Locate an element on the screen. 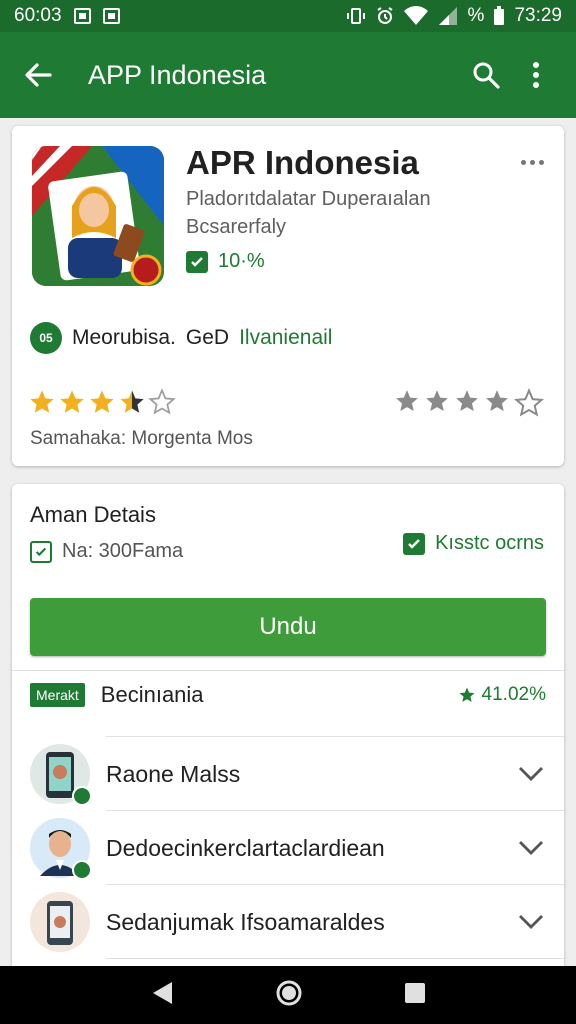 The width and height of the screenshot is (576, 1024). battery-text: % is located at coordinates (476, 15).